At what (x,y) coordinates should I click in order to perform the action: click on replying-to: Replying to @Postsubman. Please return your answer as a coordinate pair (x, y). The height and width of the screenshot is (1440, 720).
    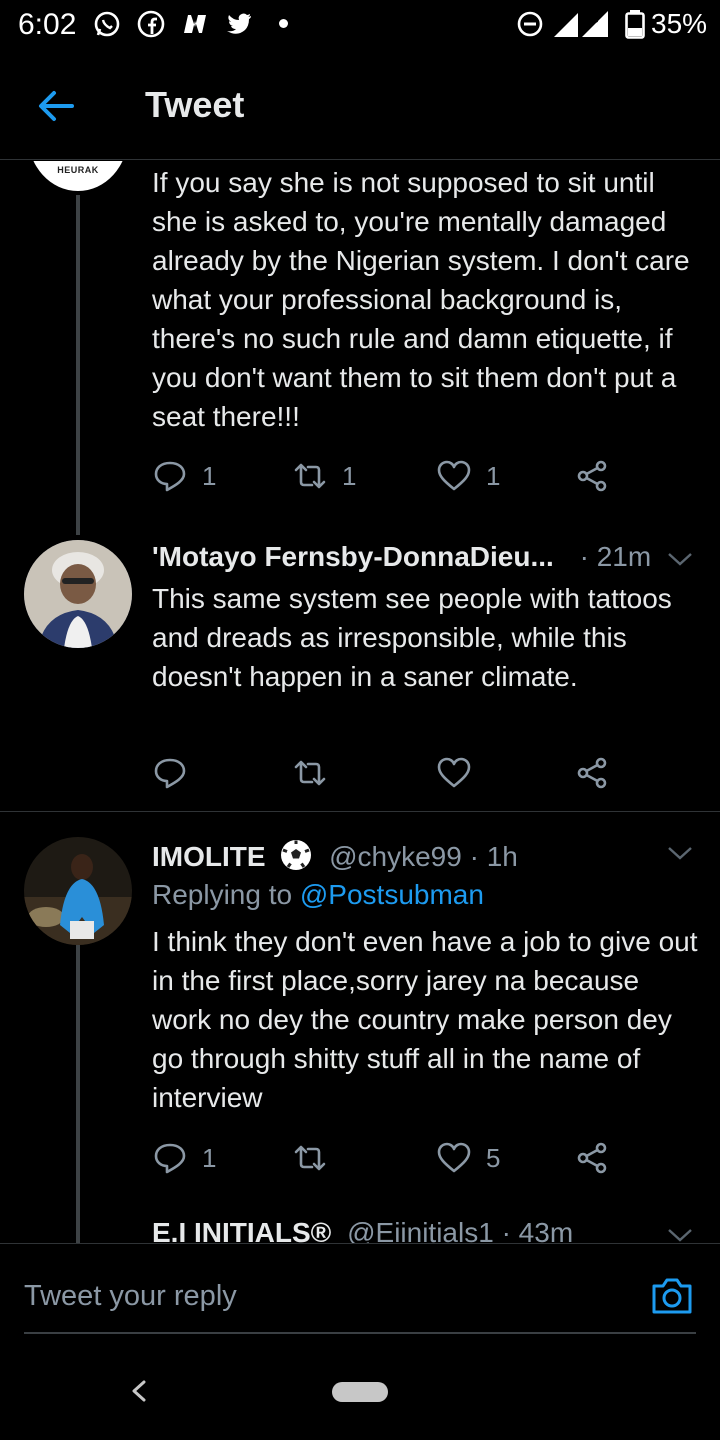
    Looking at the image, I should click on (318, 895).